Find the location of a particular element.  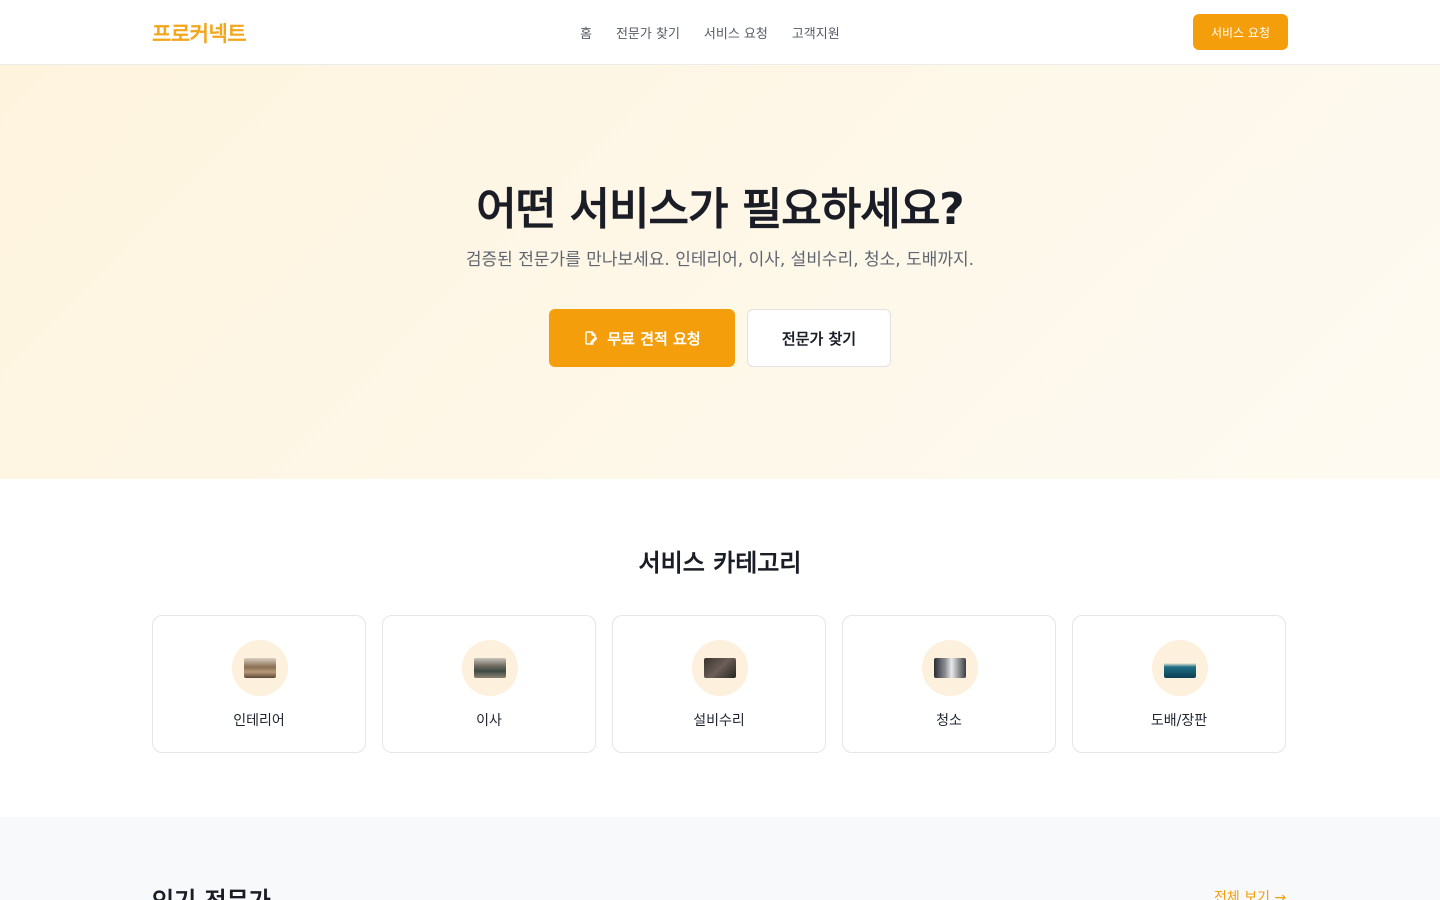

category-grid: 인테리어 이사 설비수리 청소 도배/장판 is located at coordinates (719, 684).